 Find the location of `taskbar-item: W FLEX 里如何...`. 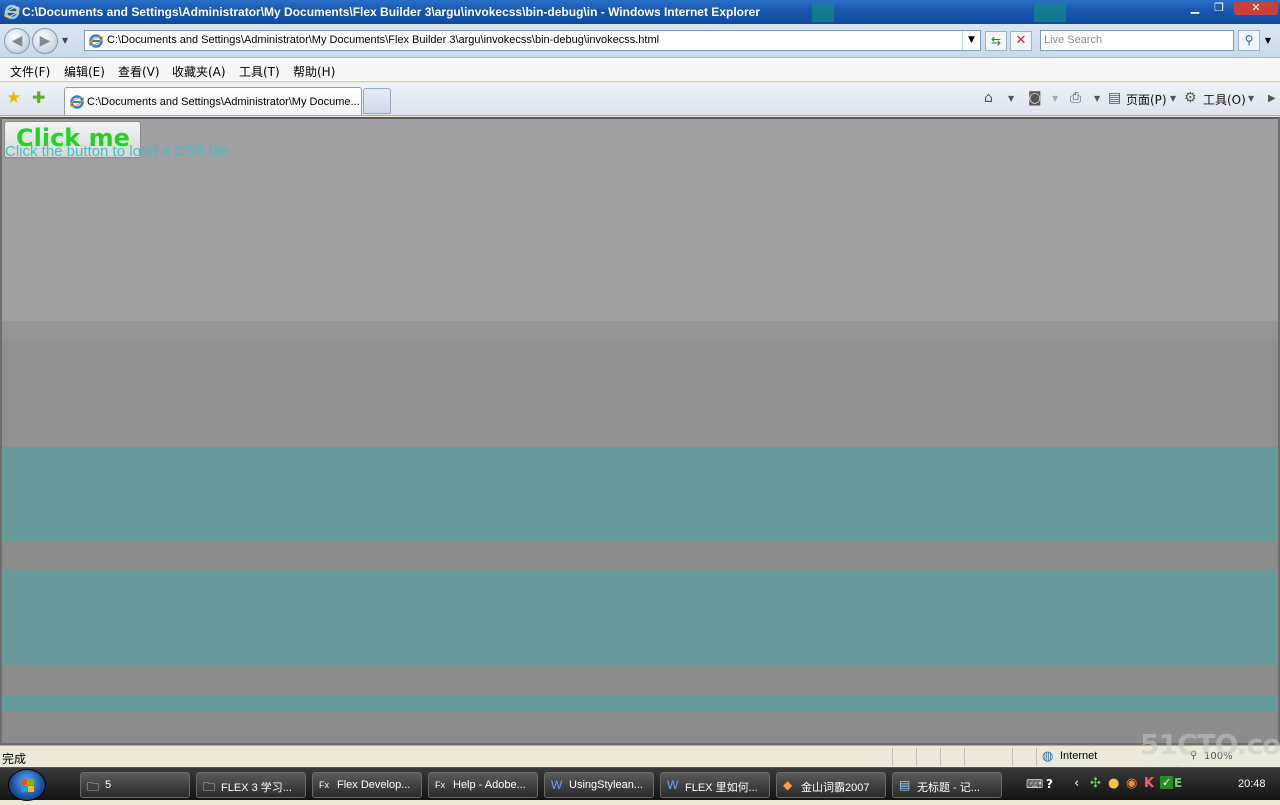

taskbar-item: W FLEX 里如何... is located at coordinates (715, 785).